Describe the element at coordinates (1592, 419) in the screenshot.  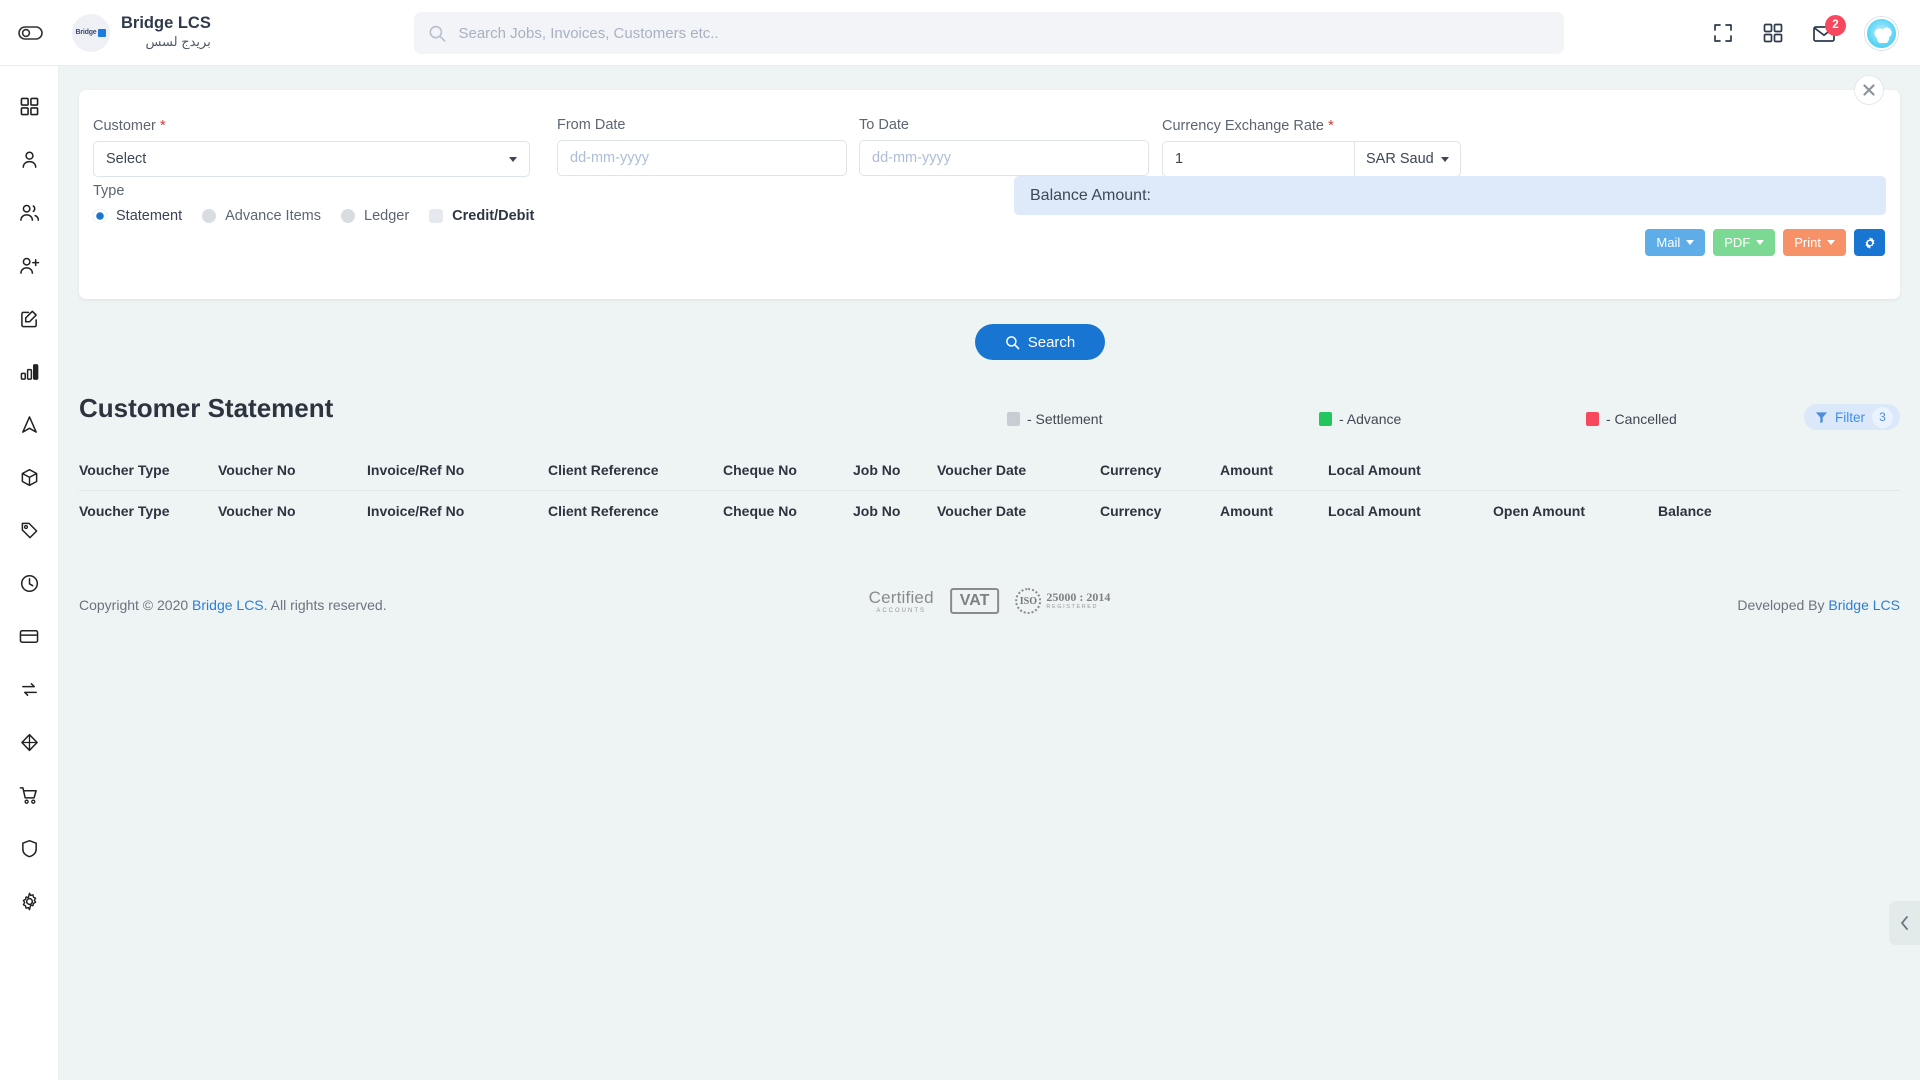
I see `legend-color-cancelled` at that location.